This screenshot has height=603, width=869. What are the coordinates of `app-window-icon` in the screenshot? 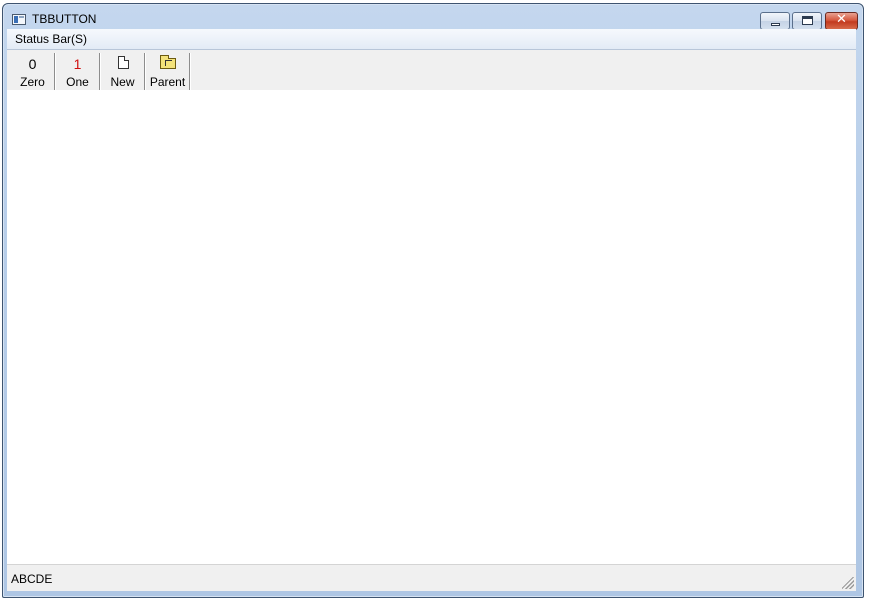 It's located at (19, 19).